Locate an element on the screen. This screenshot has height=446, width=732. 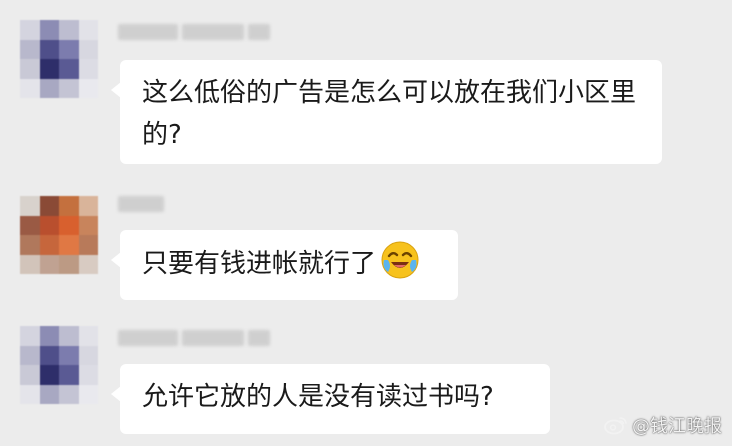
crying-laughing-face-icon is located at coordinates (400, 260).